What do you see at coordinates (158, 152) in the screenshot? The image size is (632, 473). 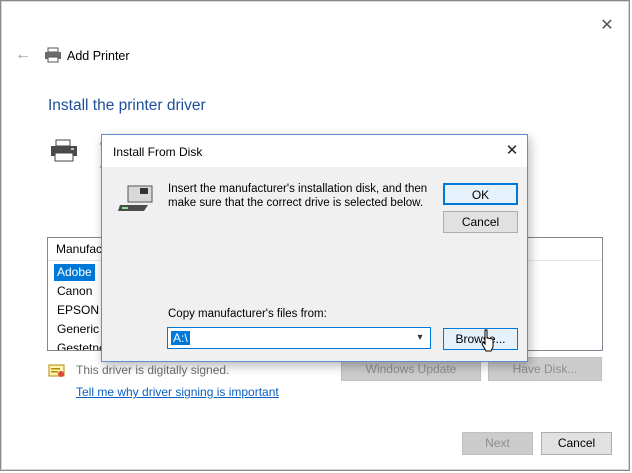 I see `dialog-title: Install From Disk` at bounding box center [158, 152].